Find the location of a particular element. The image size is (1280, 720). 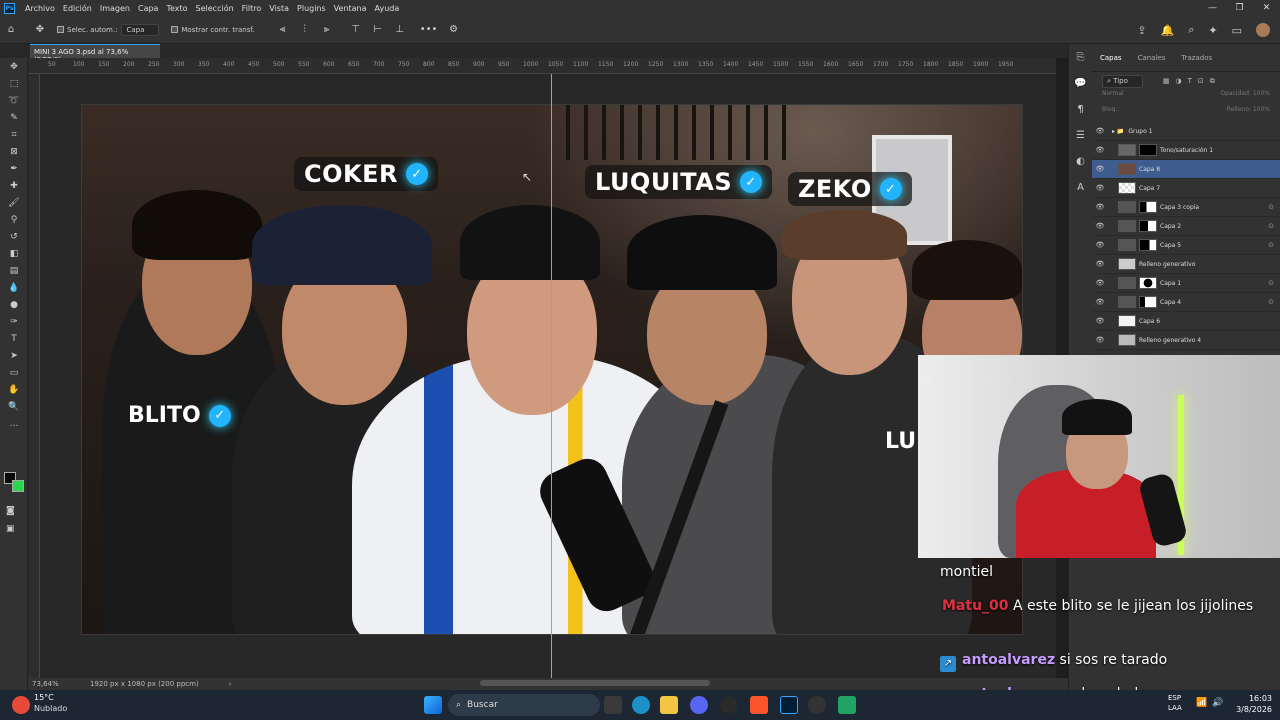

align-right-icon: ⫸ is located at coordinates (327, 30).